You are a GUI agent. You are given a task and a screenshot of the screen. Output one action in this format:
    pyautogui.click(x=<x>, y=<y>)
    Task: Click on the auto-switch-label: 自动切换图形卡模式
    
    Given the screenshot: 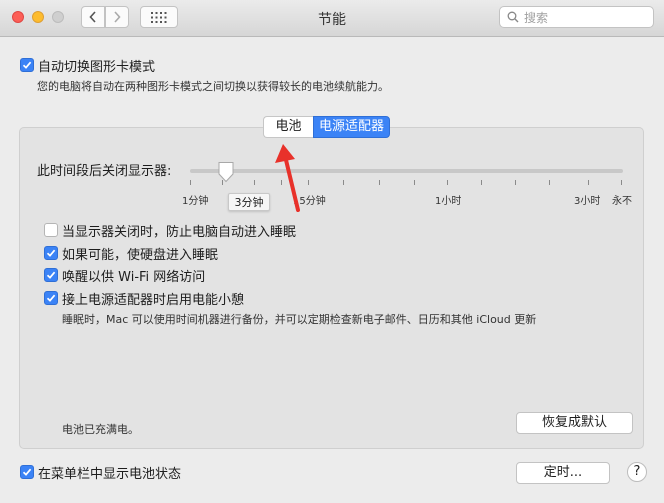 What is the action you would take?
    pyautogui.click(x=97, y=67)
    